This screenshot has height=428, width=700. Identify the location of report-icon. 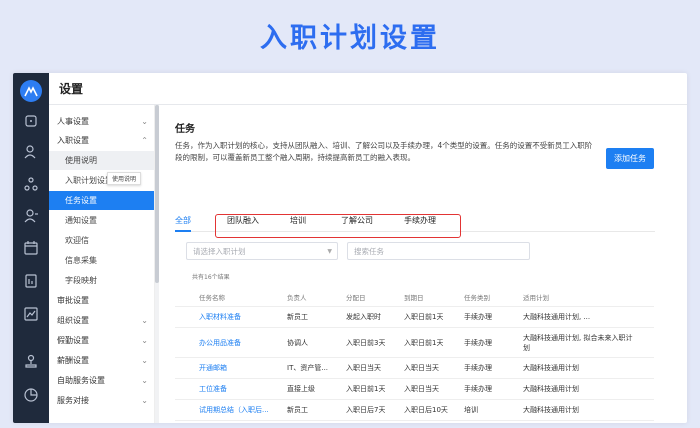
(31, 281).